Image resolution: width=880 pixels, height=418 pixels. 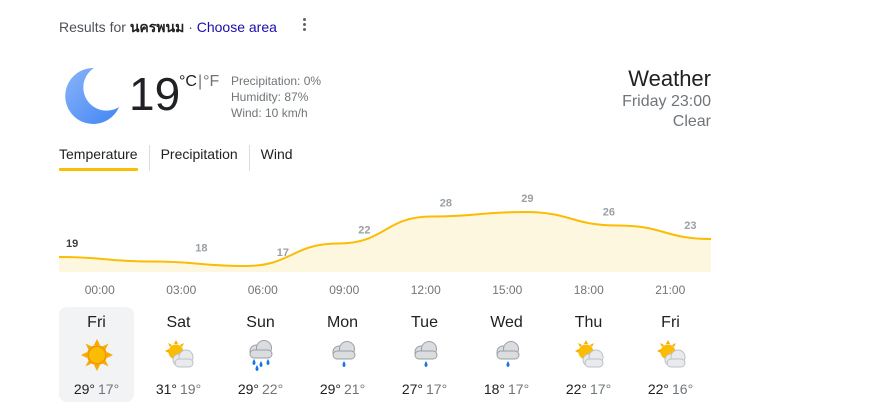 What do you see at coordinates (412, 389) in the screenshot?
I see `day-high: 27°` at bounding box center [412, 389].